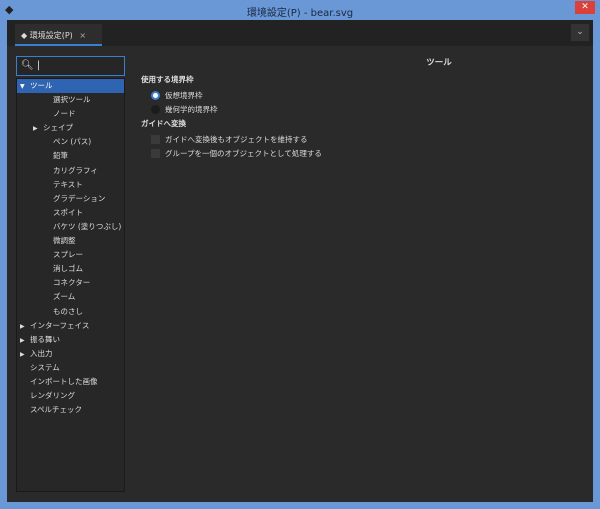 The width and height of the screenshot is (600, 509). Describe the element at coordinates (585, 7) in the screenshot. I see `close-window-button: ✕` at that location.